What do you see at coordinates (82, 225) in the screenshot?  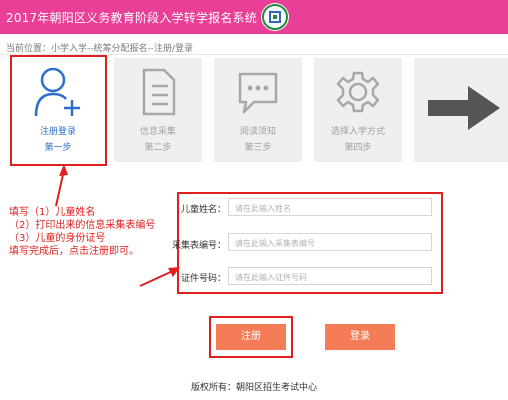 I see `instruction-line: （2）打印出来的信息采集表编号` at bounding box center [82, 225].